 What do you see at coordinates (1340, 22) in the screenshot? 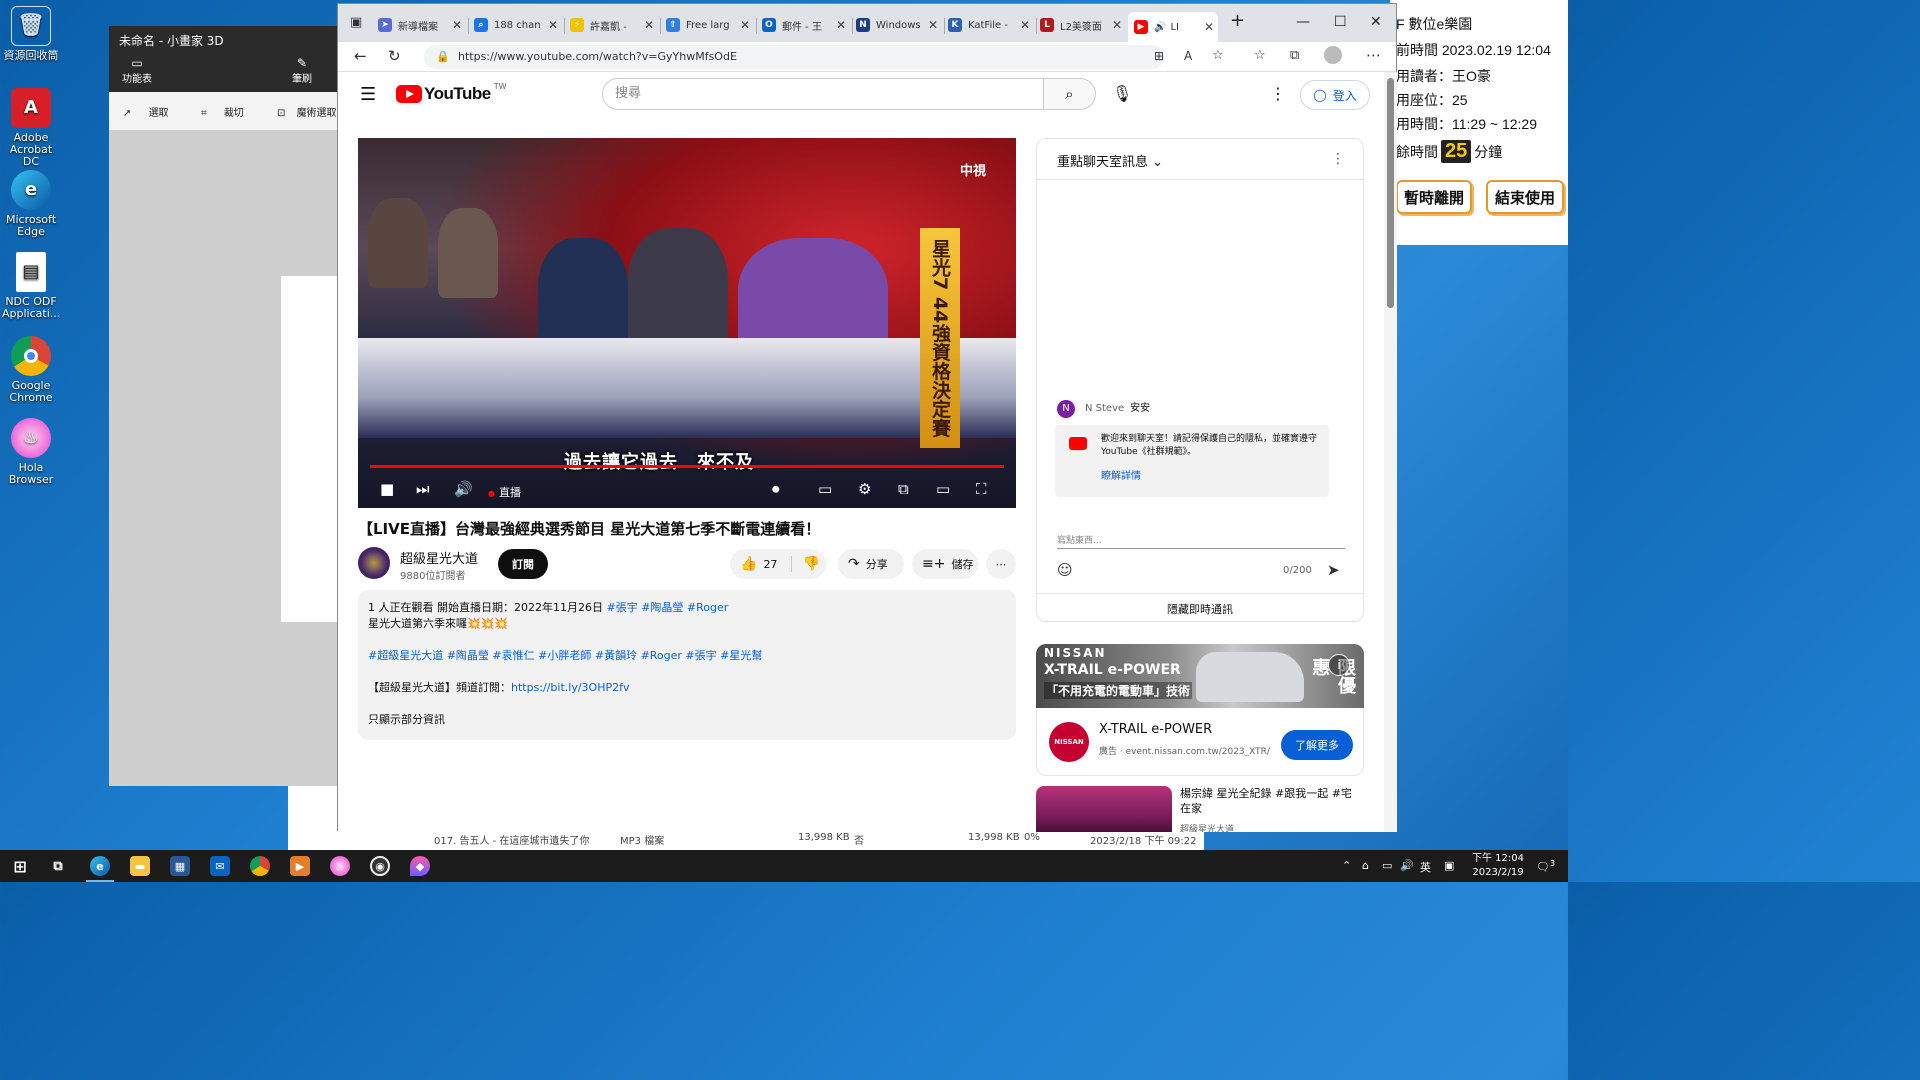
I see `maximize-button: ☐` at bounding box center [1340, 22].